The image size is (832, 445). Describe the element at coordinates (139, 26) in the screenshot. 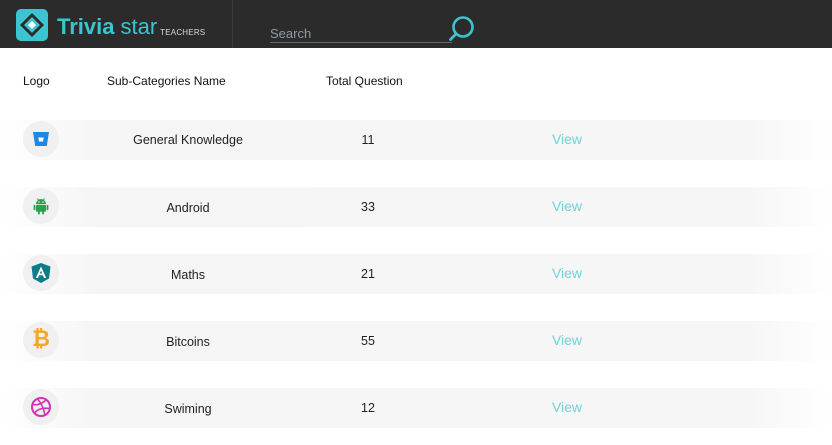

I see `brand-name-light: star` at that location.